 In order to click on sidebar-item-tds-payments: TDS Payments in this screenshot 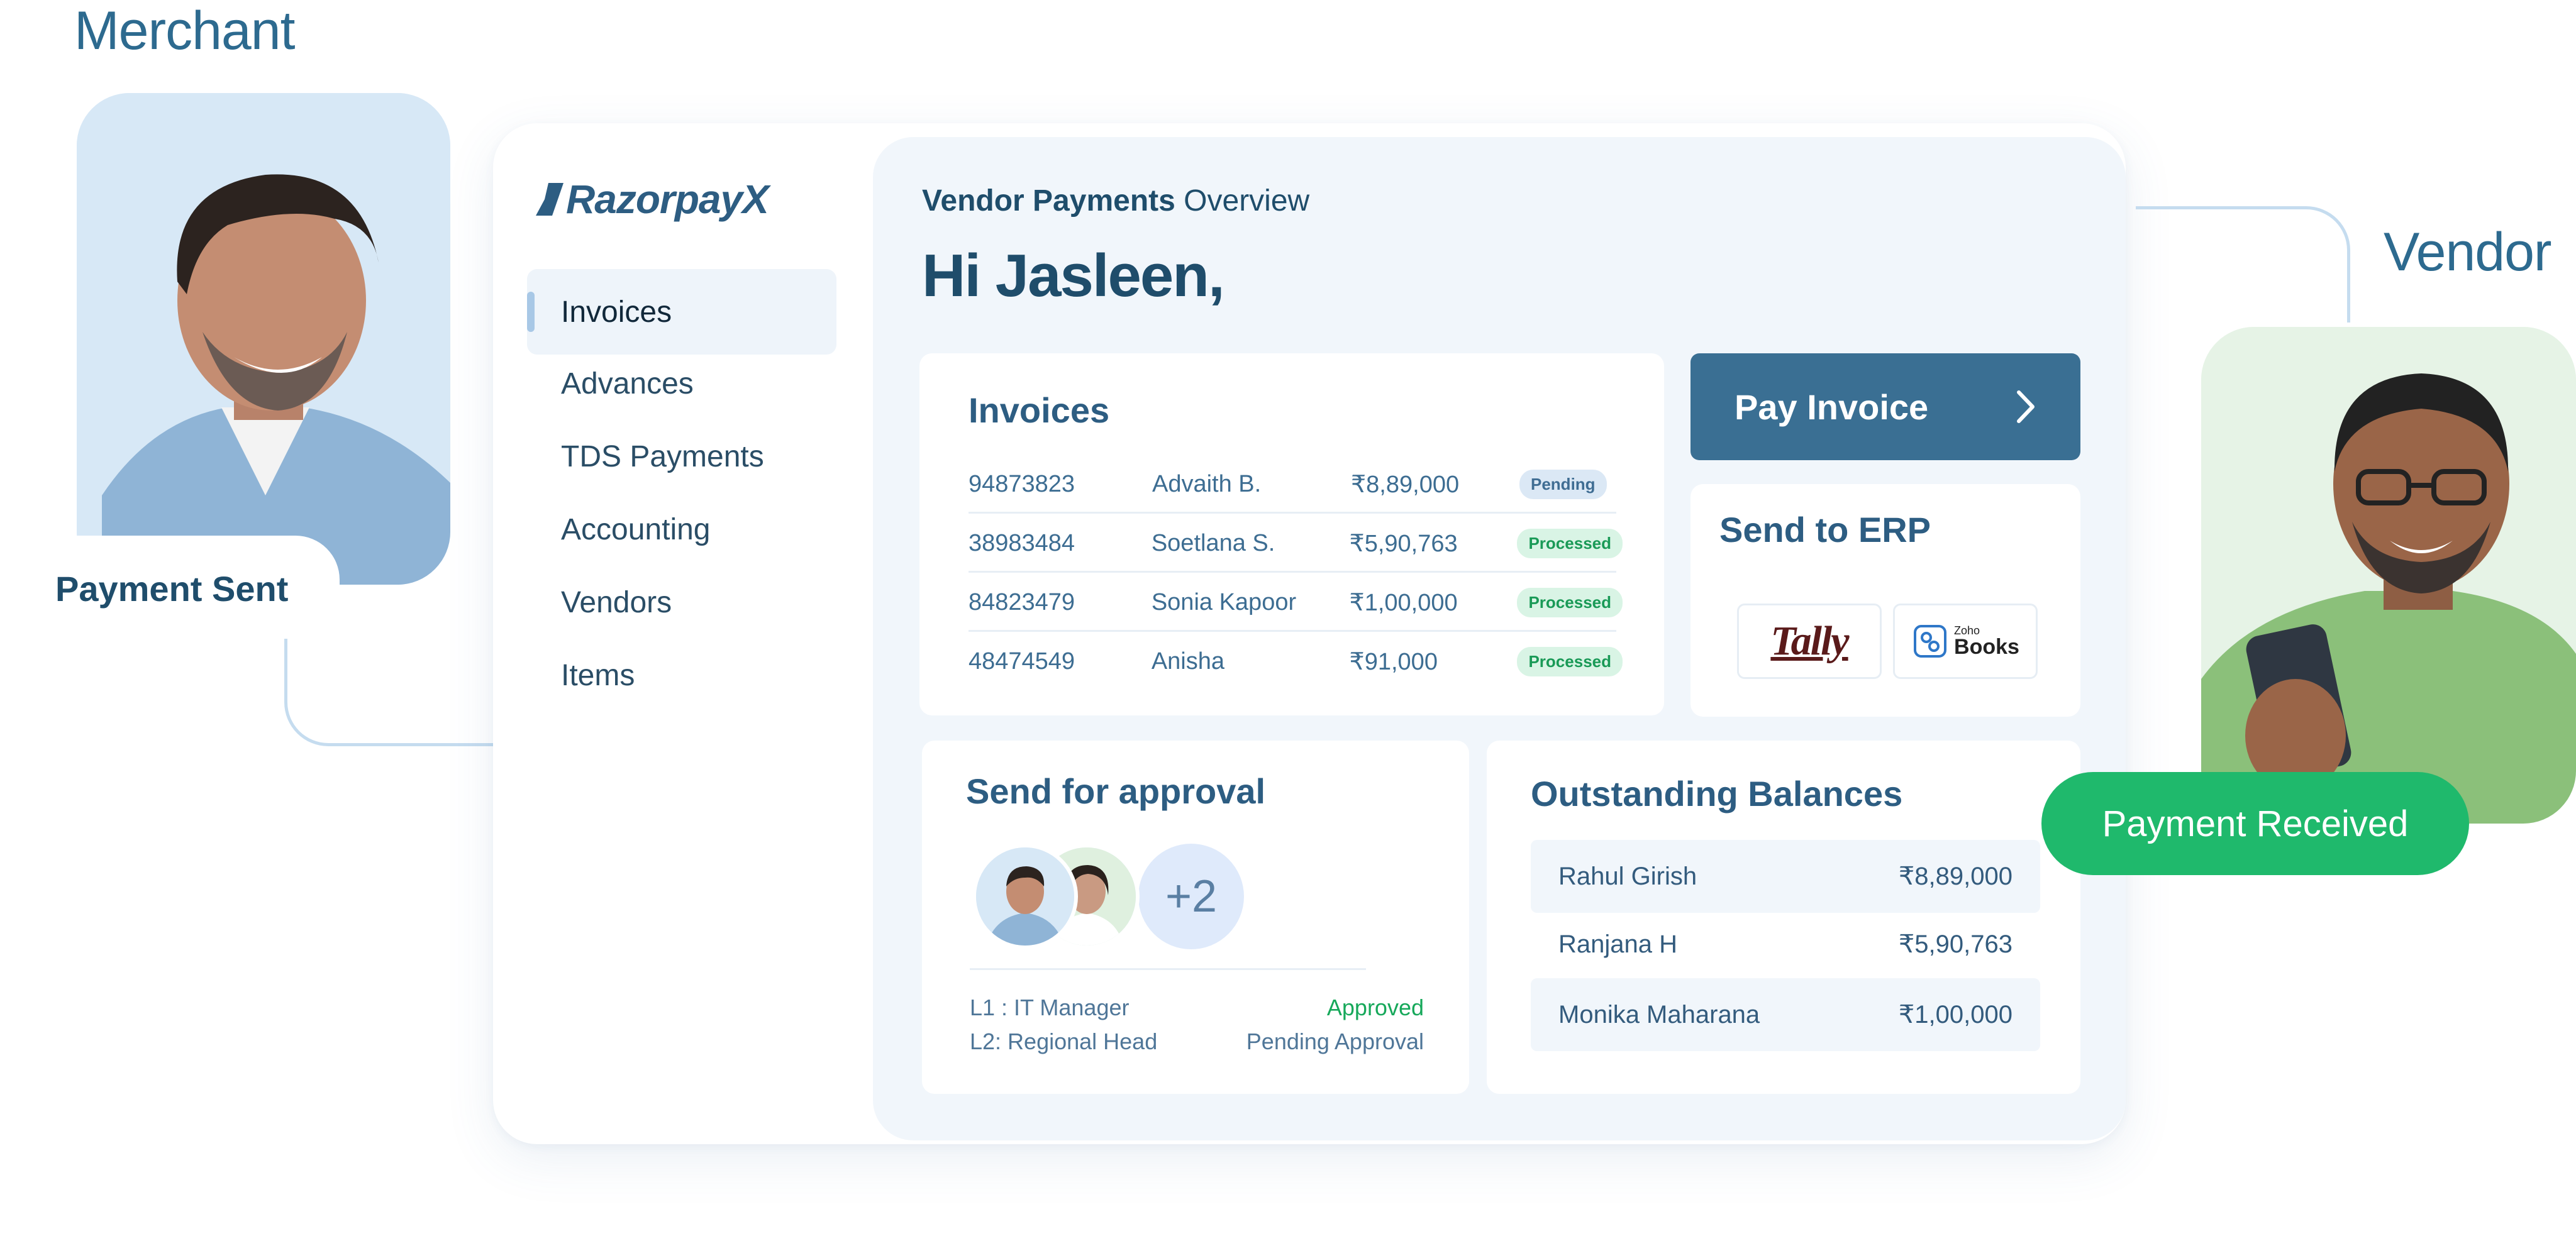, I will do `click(681, 456)`.